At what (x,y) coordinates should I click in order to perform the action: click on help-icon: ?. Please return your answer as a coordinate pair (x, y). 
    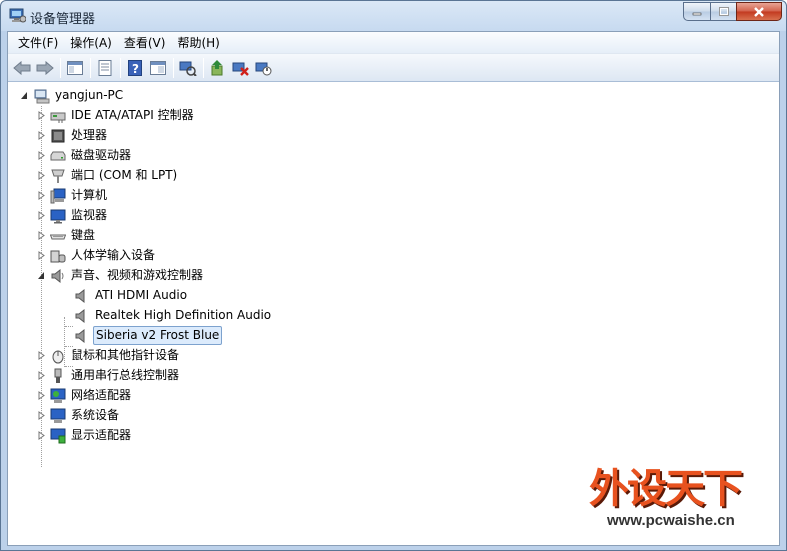
    Looking at the image, I should click on (135, 67).